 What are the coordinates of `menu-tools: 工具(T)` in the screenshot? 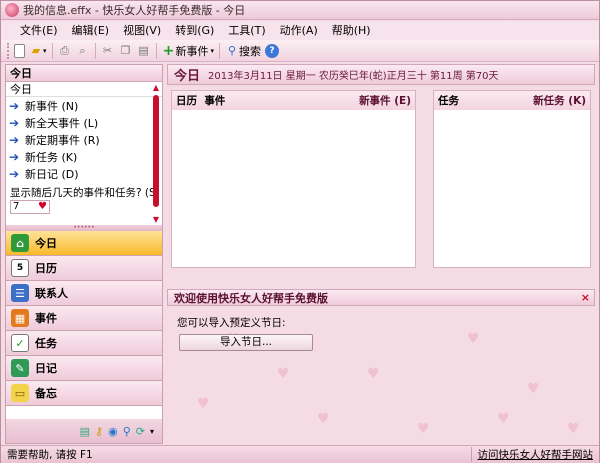 It's located at (246, 30).